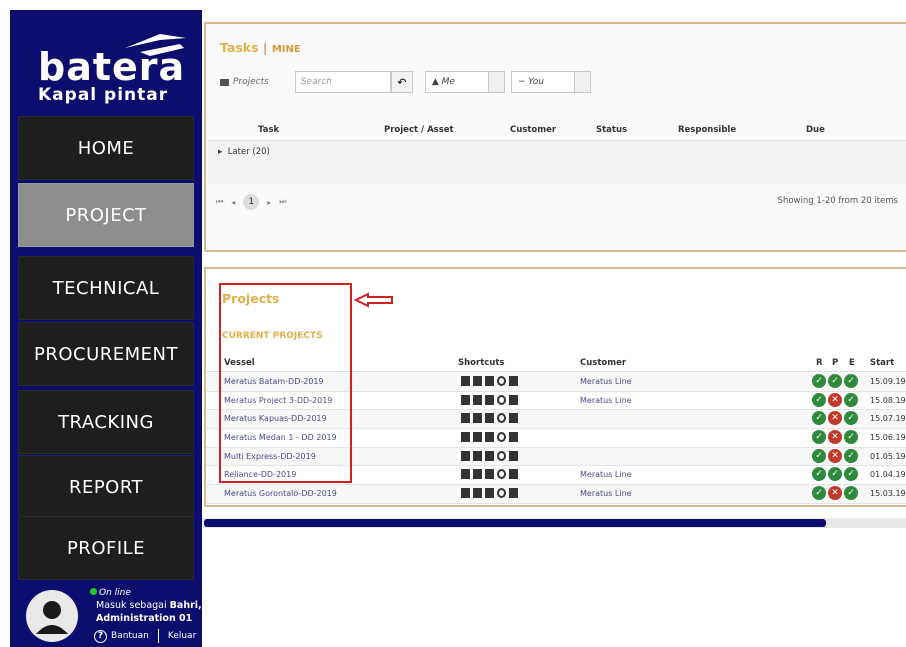 The height and width of the screenshot is (647, 906). Describe the element at coordinates (550, 82) in the screenshot. I see `filter-you-select: ∽ You` at that location.